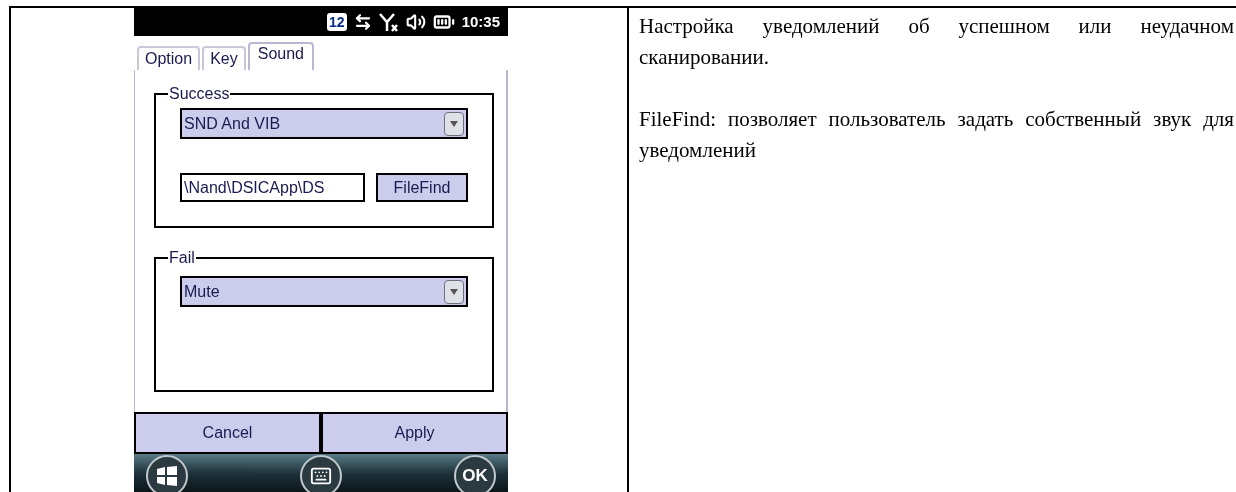 The width and height of the screenshot is (1236, 492). I want to click on keyboard-button, so click(321, 473).